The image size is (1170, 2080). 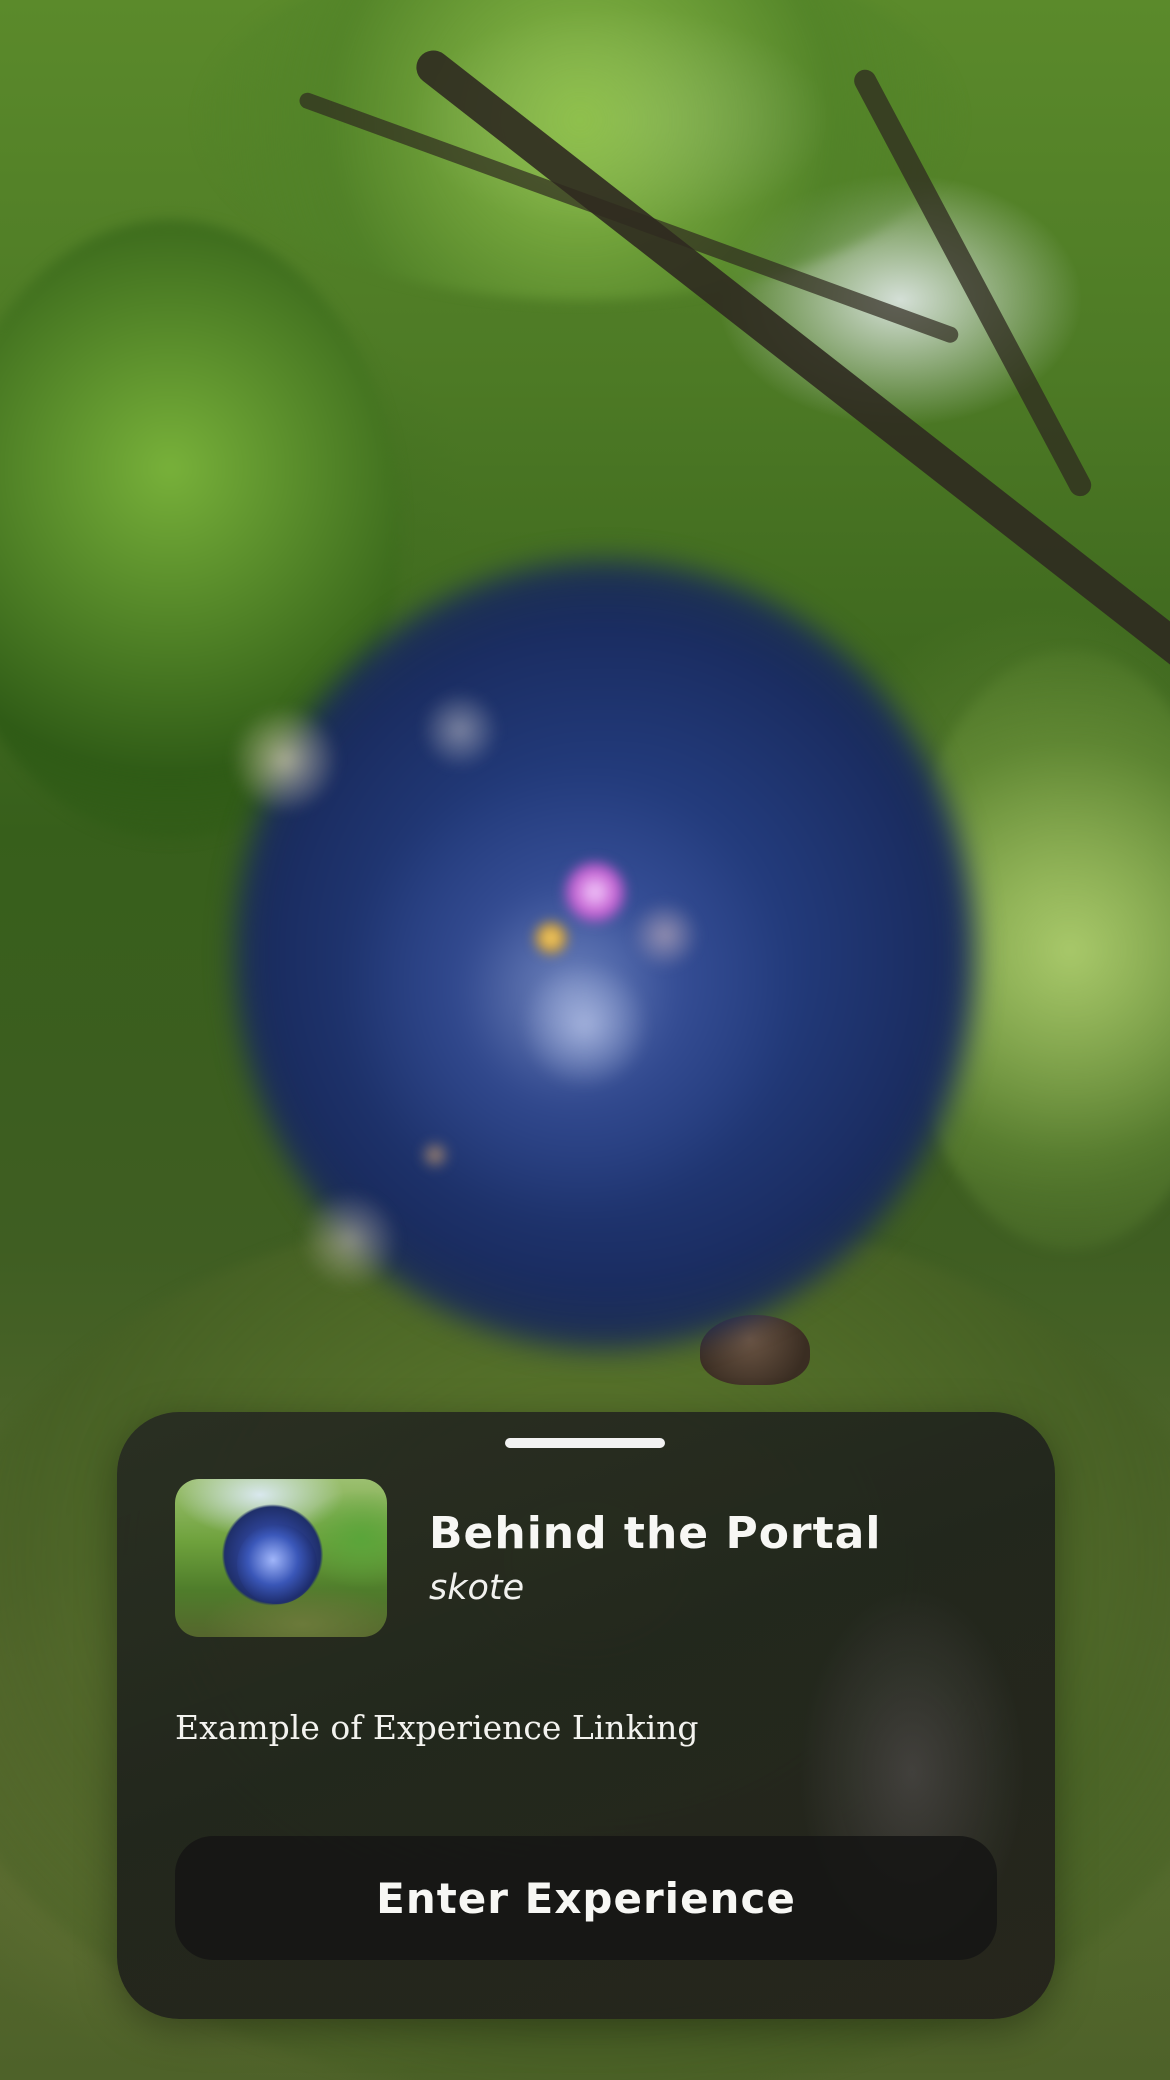 What do you see at coordinates (655, 1533) in the screenshot?
I see `experience-title: Behind the Portal` at bounding box center [655, 1533].